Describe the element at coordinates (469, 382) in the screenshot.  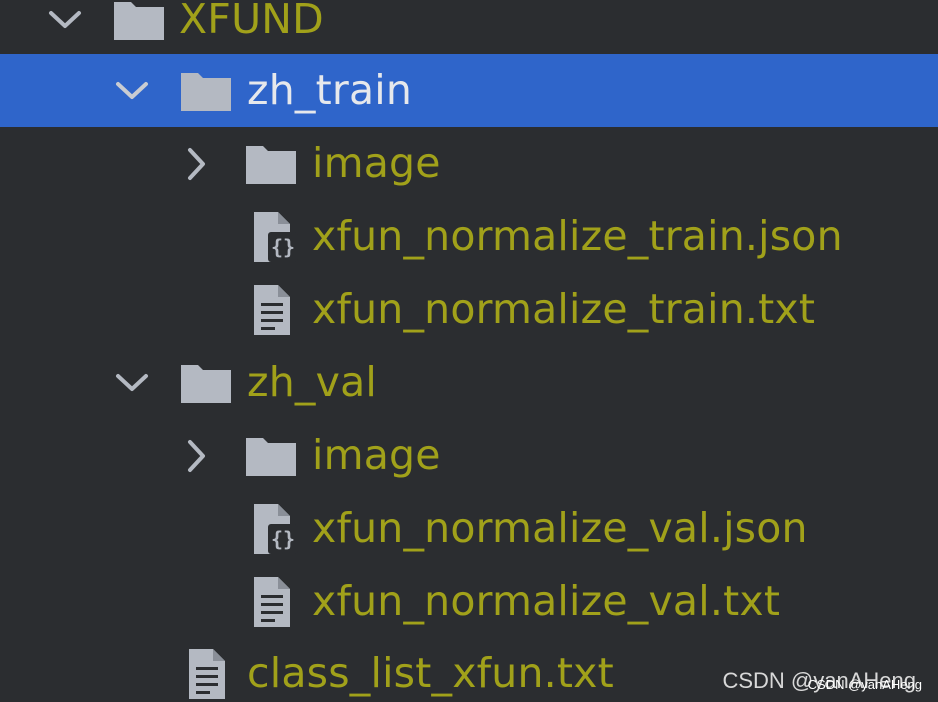
I see `tree-row-zh-val: zh_val` at that location.